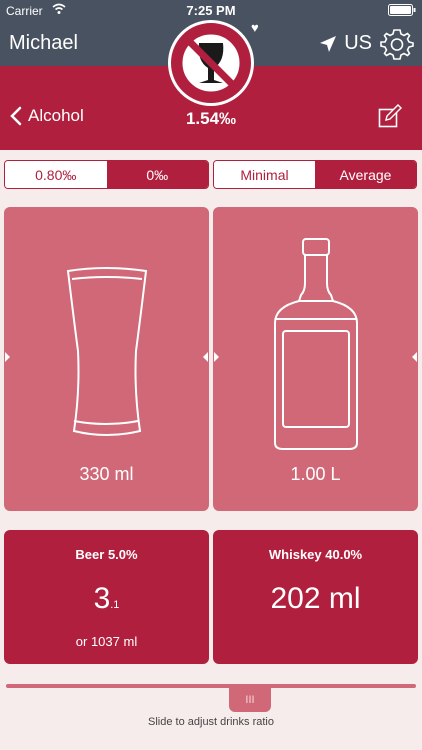  Describe the element at coordinates (264, 174) in the screenshot. I see `mode-option-minimal: Minimal` at that location.